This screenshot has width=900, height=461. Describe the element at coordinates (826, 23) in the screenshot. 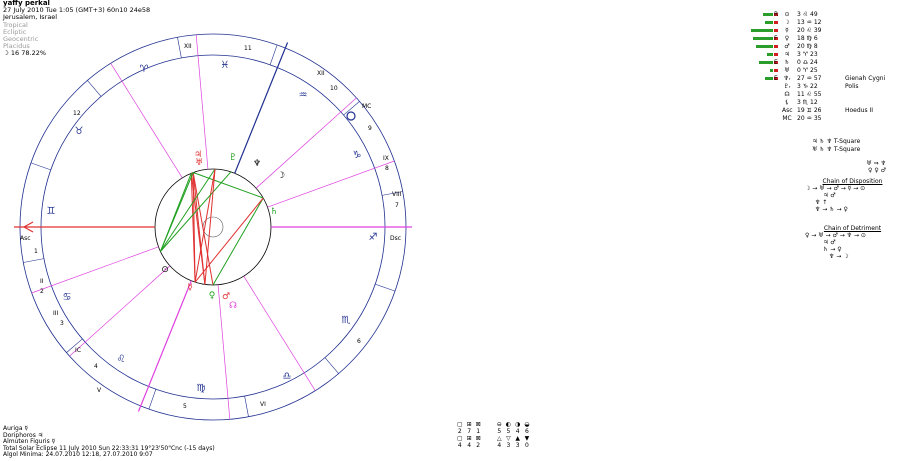

I see `planet-row: ☽ 13 ♒ 12` at that location.